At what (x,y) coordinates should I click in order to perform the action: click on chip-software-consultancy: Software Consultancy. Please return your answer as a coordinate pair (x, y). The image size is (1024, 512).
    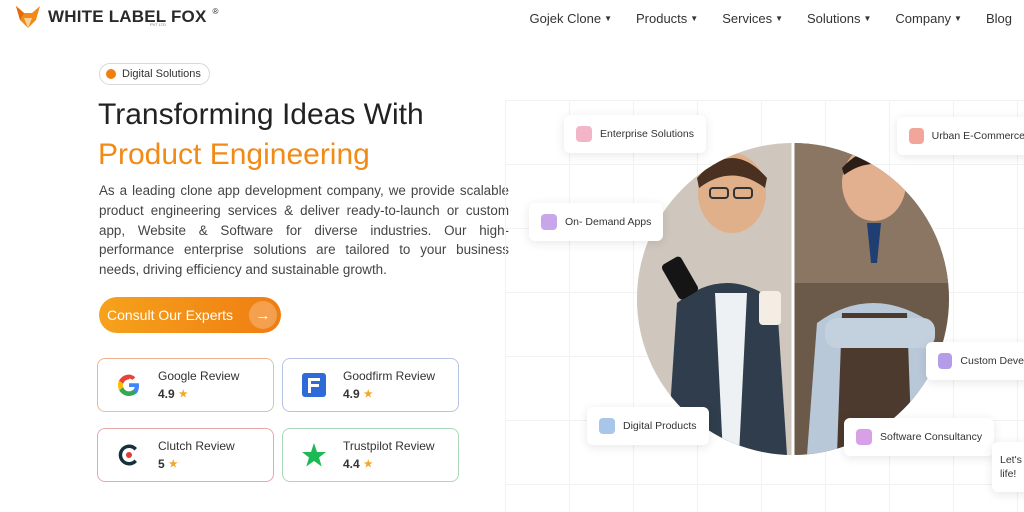
    Looking at the image, I should click on (919, 437).